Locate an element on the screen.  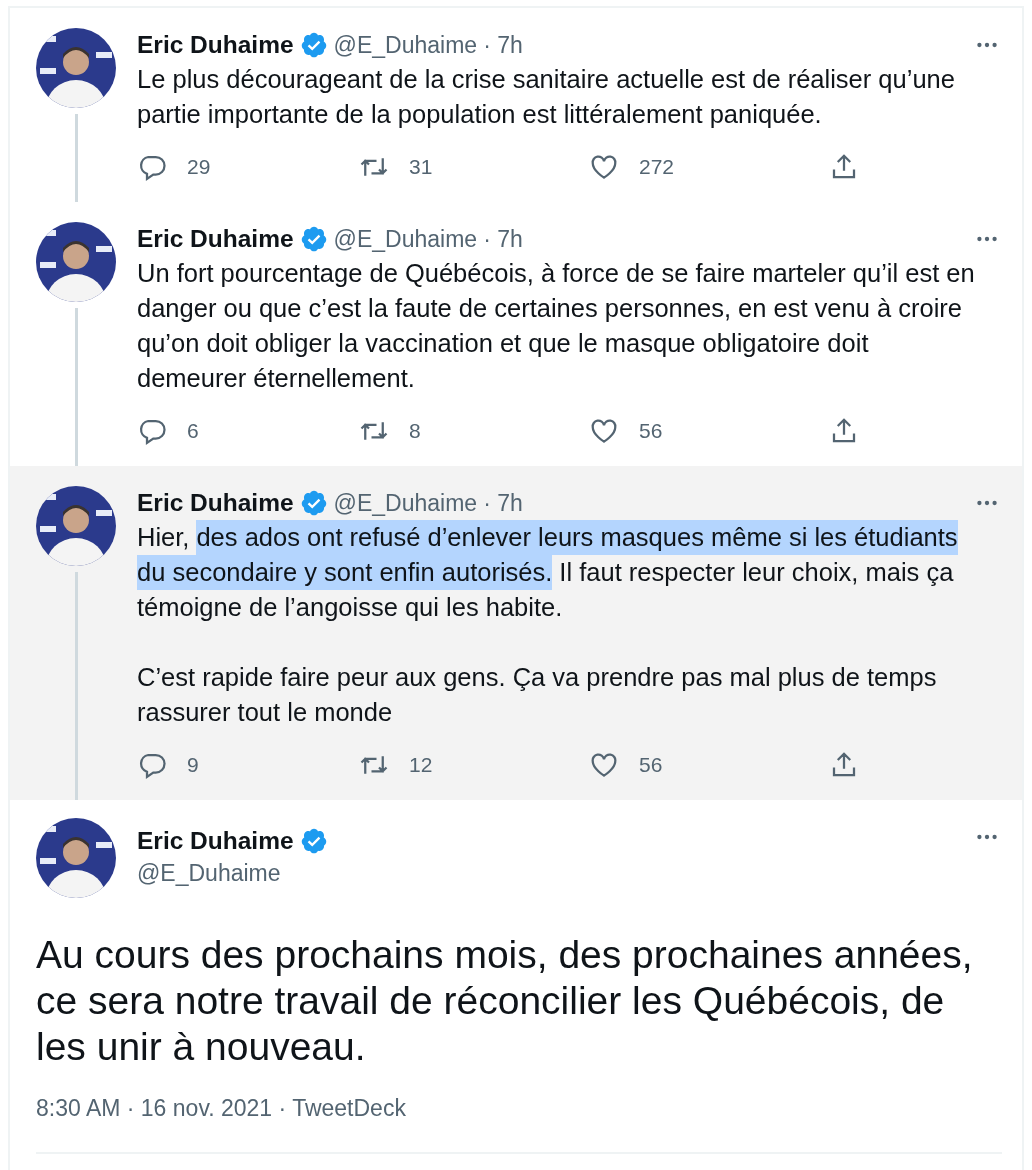
tweet-text: demeurer éternellement. is located at coordinates (276, 378).